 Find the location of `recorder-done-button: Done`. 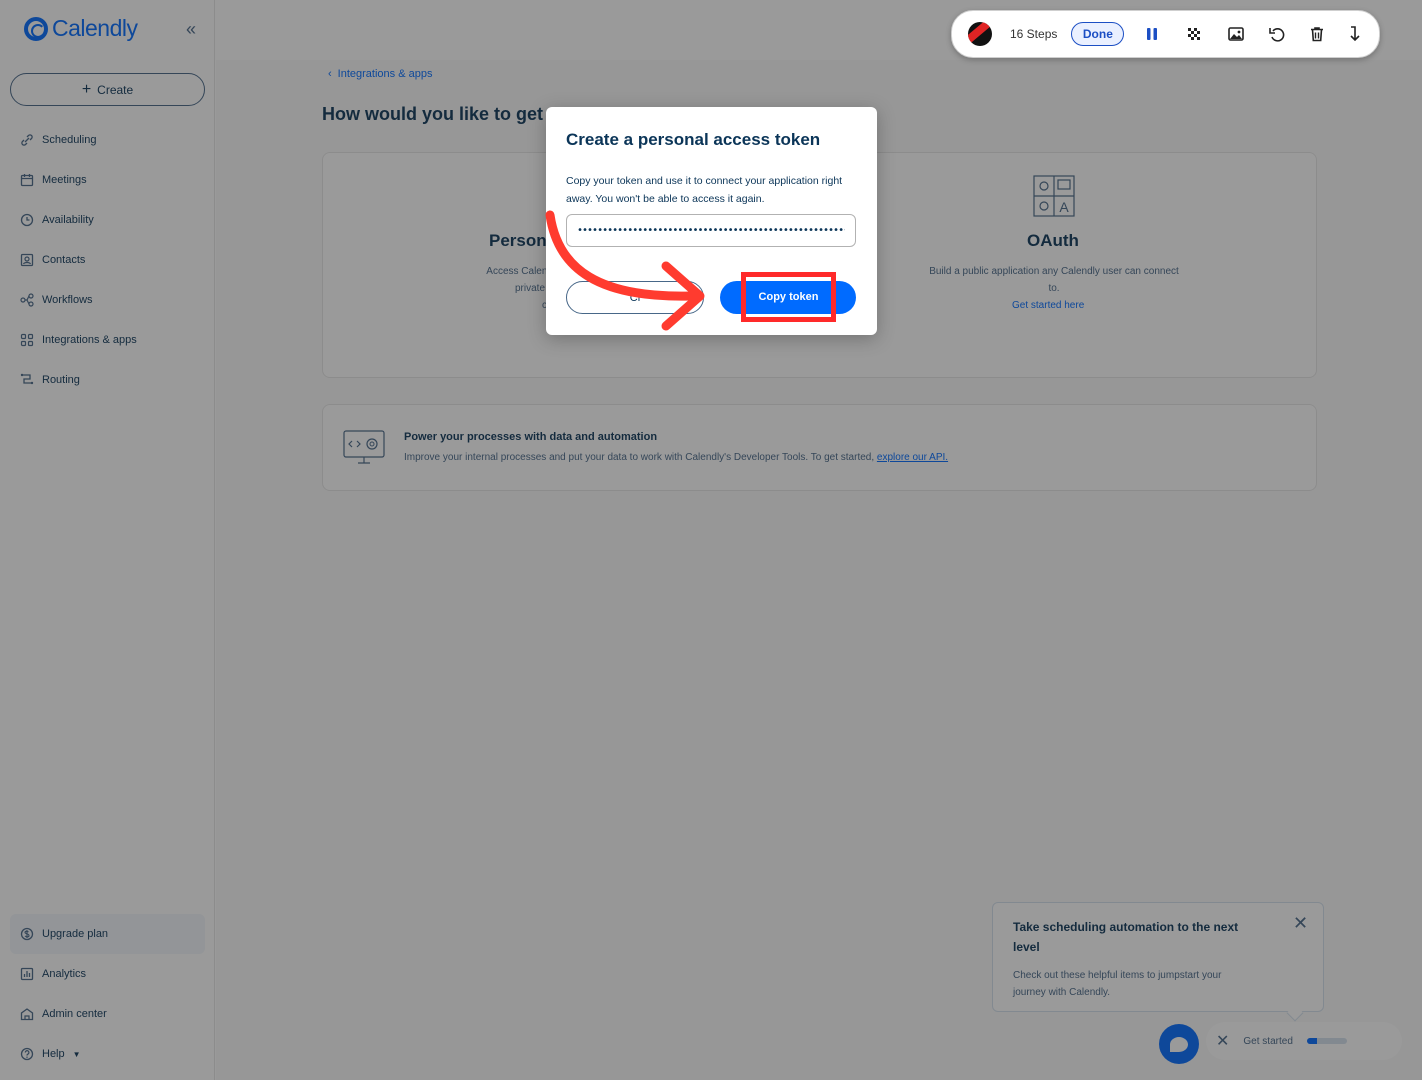

recorder-done-button: Done is located at coordinates (1098, 34).